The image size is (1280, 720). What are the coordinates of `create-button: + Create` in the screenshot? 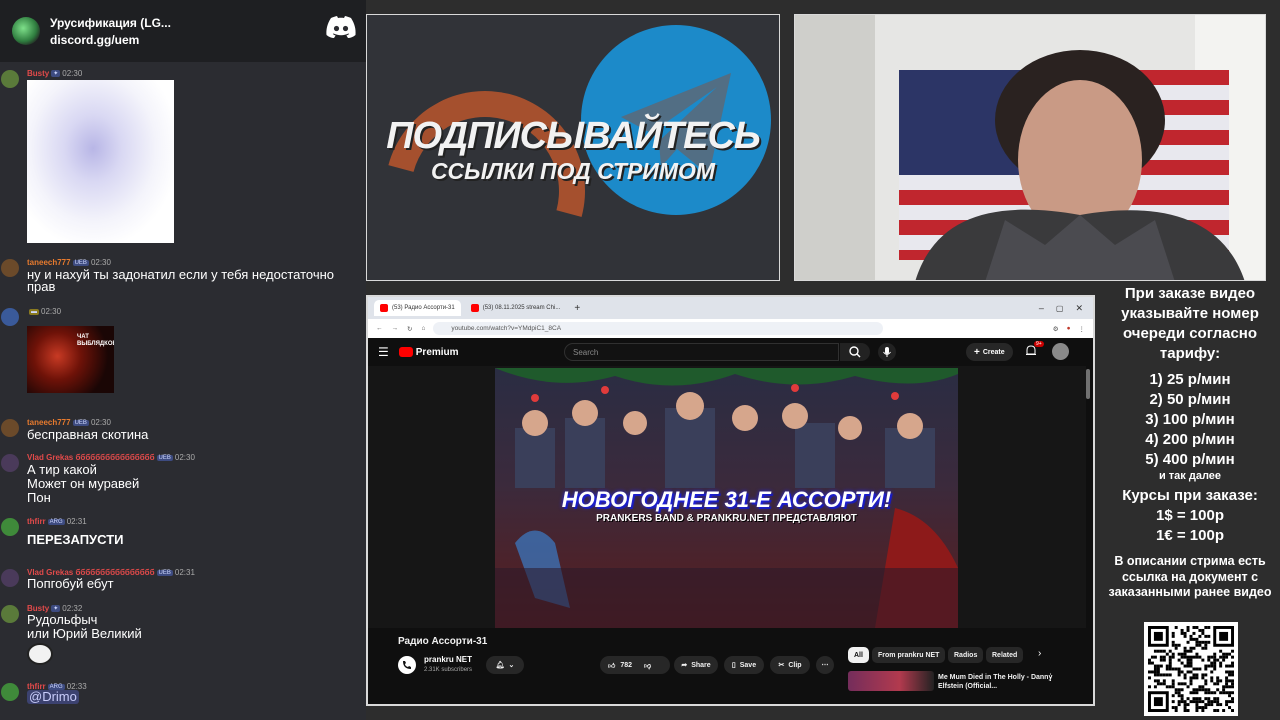 It's located at (989, 352).